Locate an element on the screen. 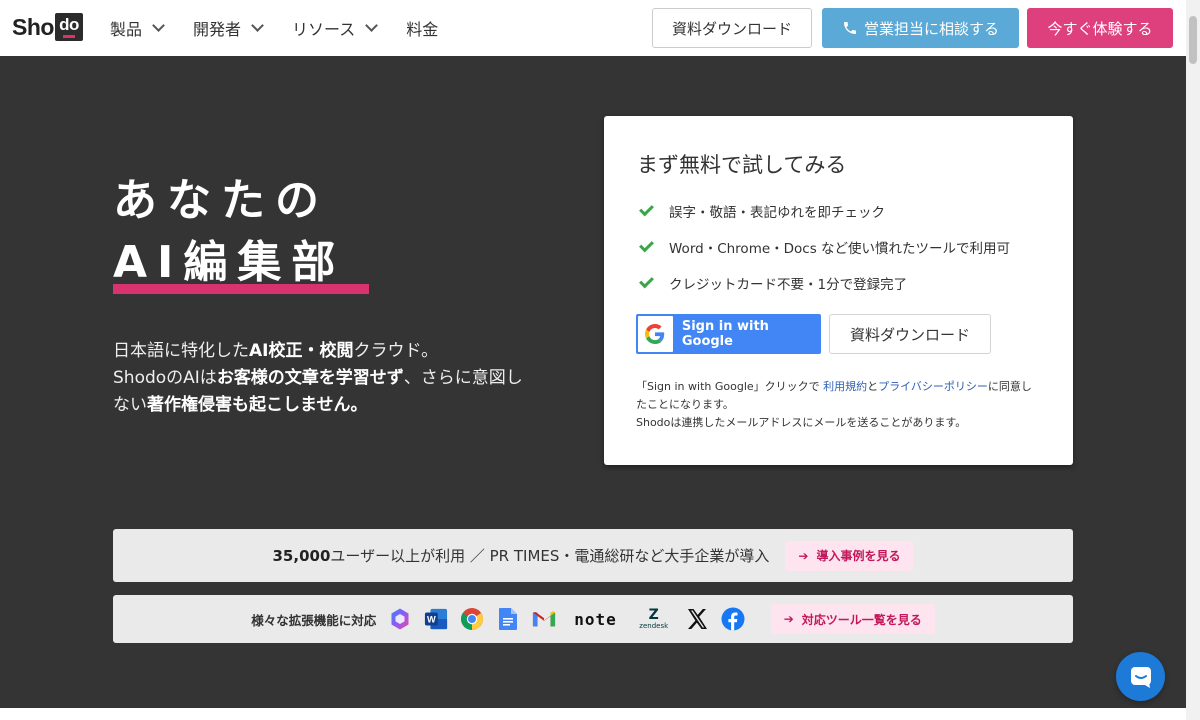 This screenshot has height=720, width=1200. word-icon: W is located at coordinates (436, 619).